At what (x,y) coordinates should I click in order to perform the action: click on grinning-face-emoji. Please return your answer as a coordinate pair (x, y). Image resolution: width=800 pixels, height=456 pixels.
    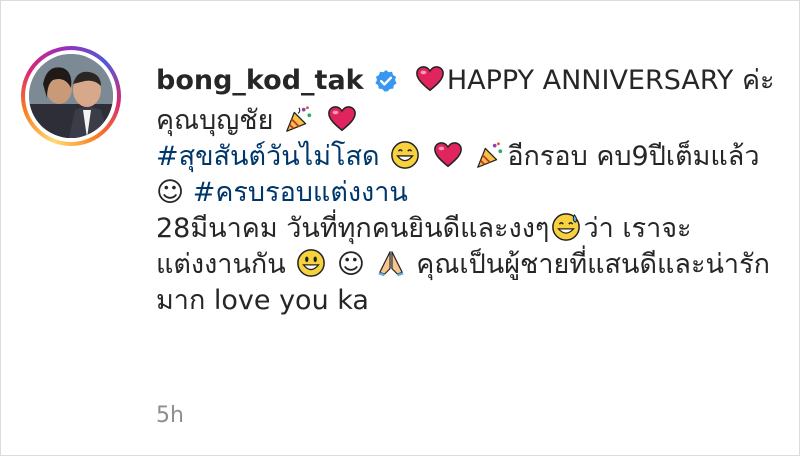
    Looking at the image, I should click on (405, 155).